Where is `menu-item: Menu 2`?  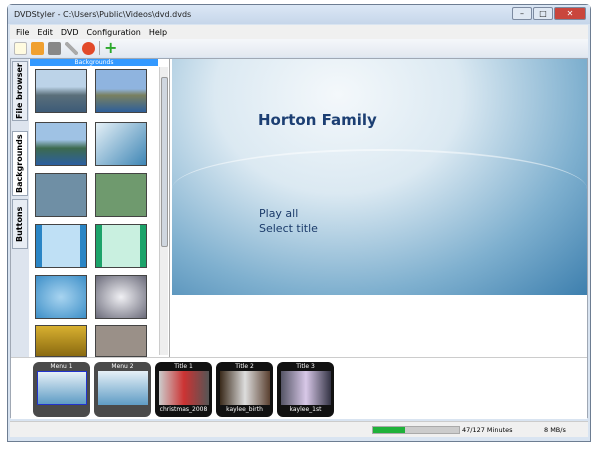
menu-item: Menu 2 is located at coordinates (122, 389).